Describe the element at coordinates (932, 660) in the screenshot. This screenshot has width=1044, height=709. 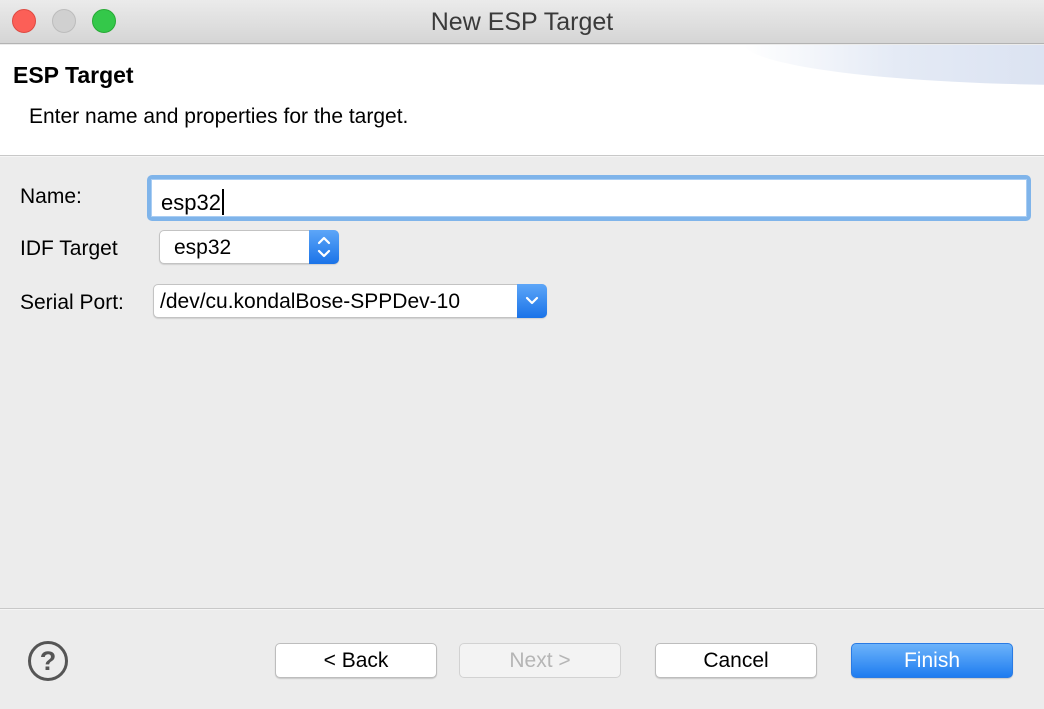
I see `finish-button: Finish` at that location.